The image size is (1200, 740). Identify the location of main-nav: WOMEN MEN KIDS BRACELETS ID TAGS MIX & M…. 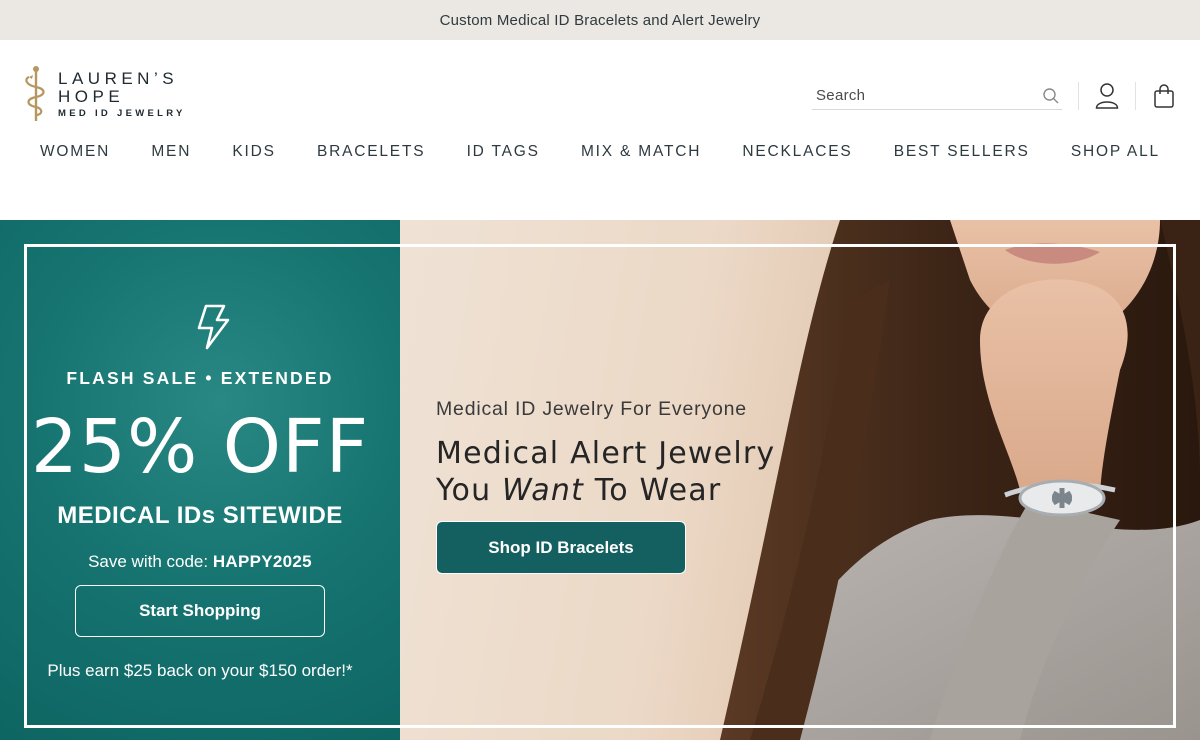
(600, 154).